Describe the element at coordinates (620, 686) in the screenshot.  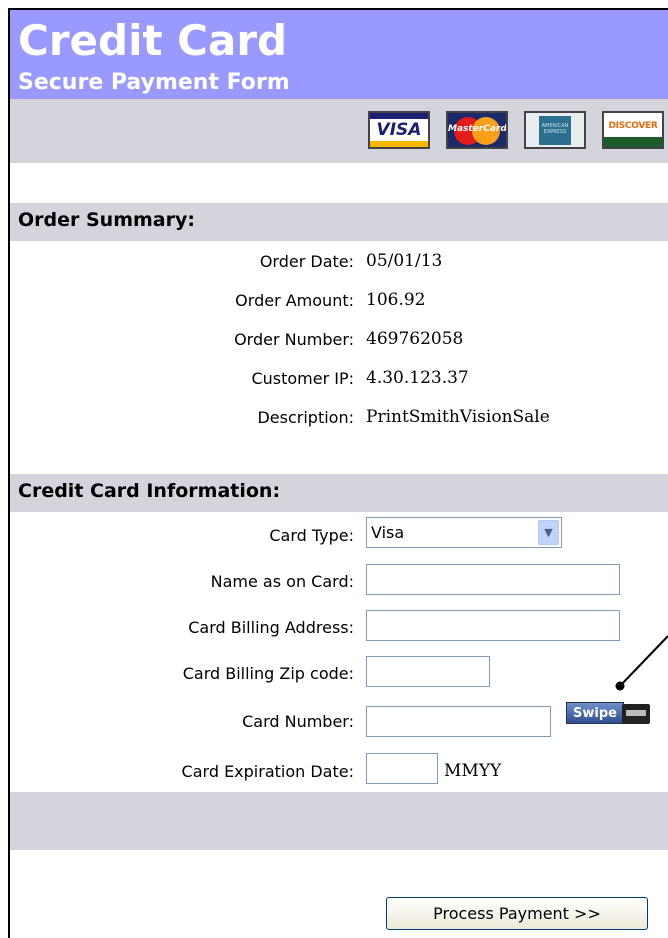
I see `callout-dot` at that location.